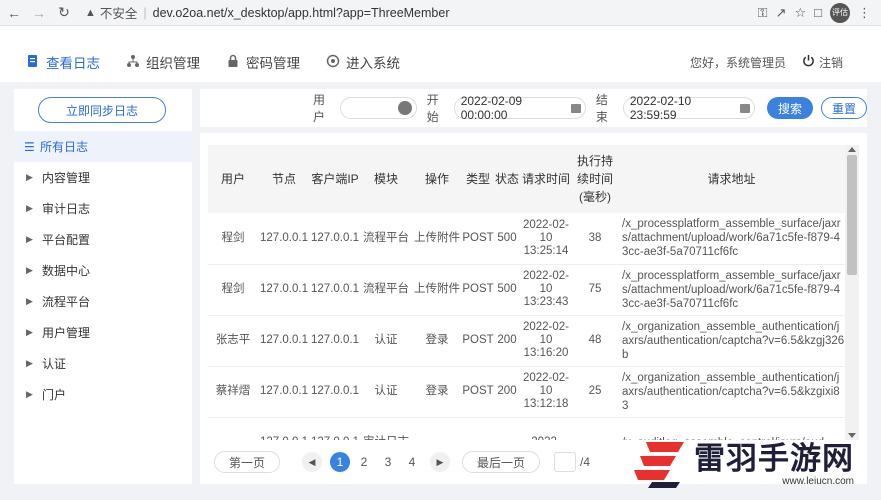 The width and height of the screenshot is (881, 500). Describe the element at coordinates (565, 462) in the screenshot. I see `page-jump-input` at that location.